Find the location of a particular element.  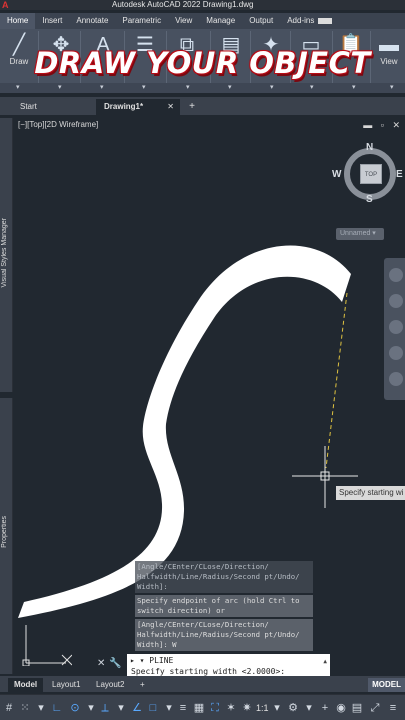

orbit-icon is located at coordinates (396, 353).